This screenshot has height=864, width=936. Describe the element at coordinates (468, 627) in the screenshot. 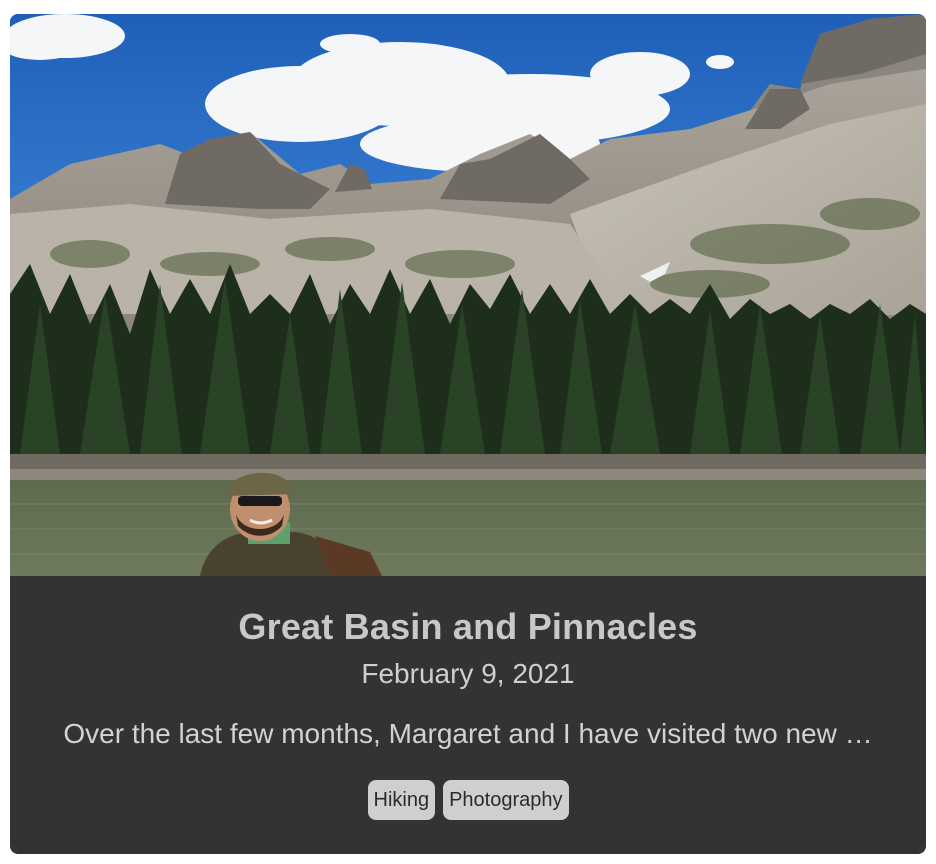

I see `post-title: Great Basin and Pinnacles` at that location.